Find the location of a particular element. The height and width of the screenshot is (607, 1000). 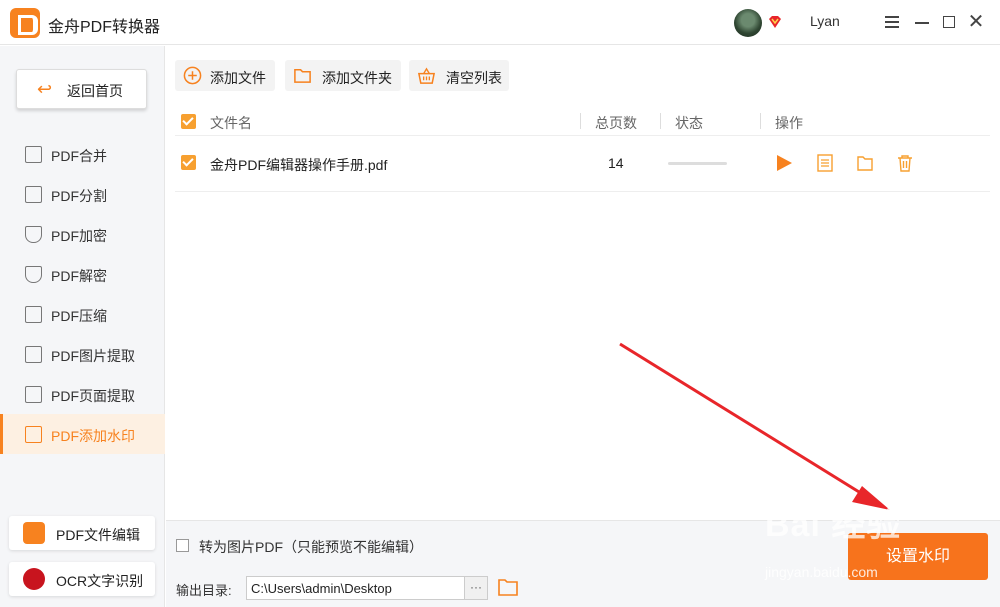

play-icon is located at coordinates (784, 163).